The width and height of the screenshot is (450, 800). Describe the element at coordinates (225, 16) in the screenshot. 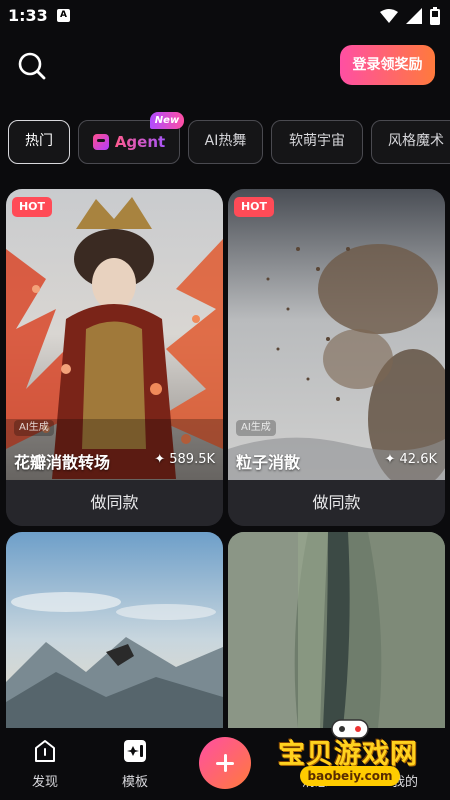

I see `status-bar: 1:33 A` at that location.